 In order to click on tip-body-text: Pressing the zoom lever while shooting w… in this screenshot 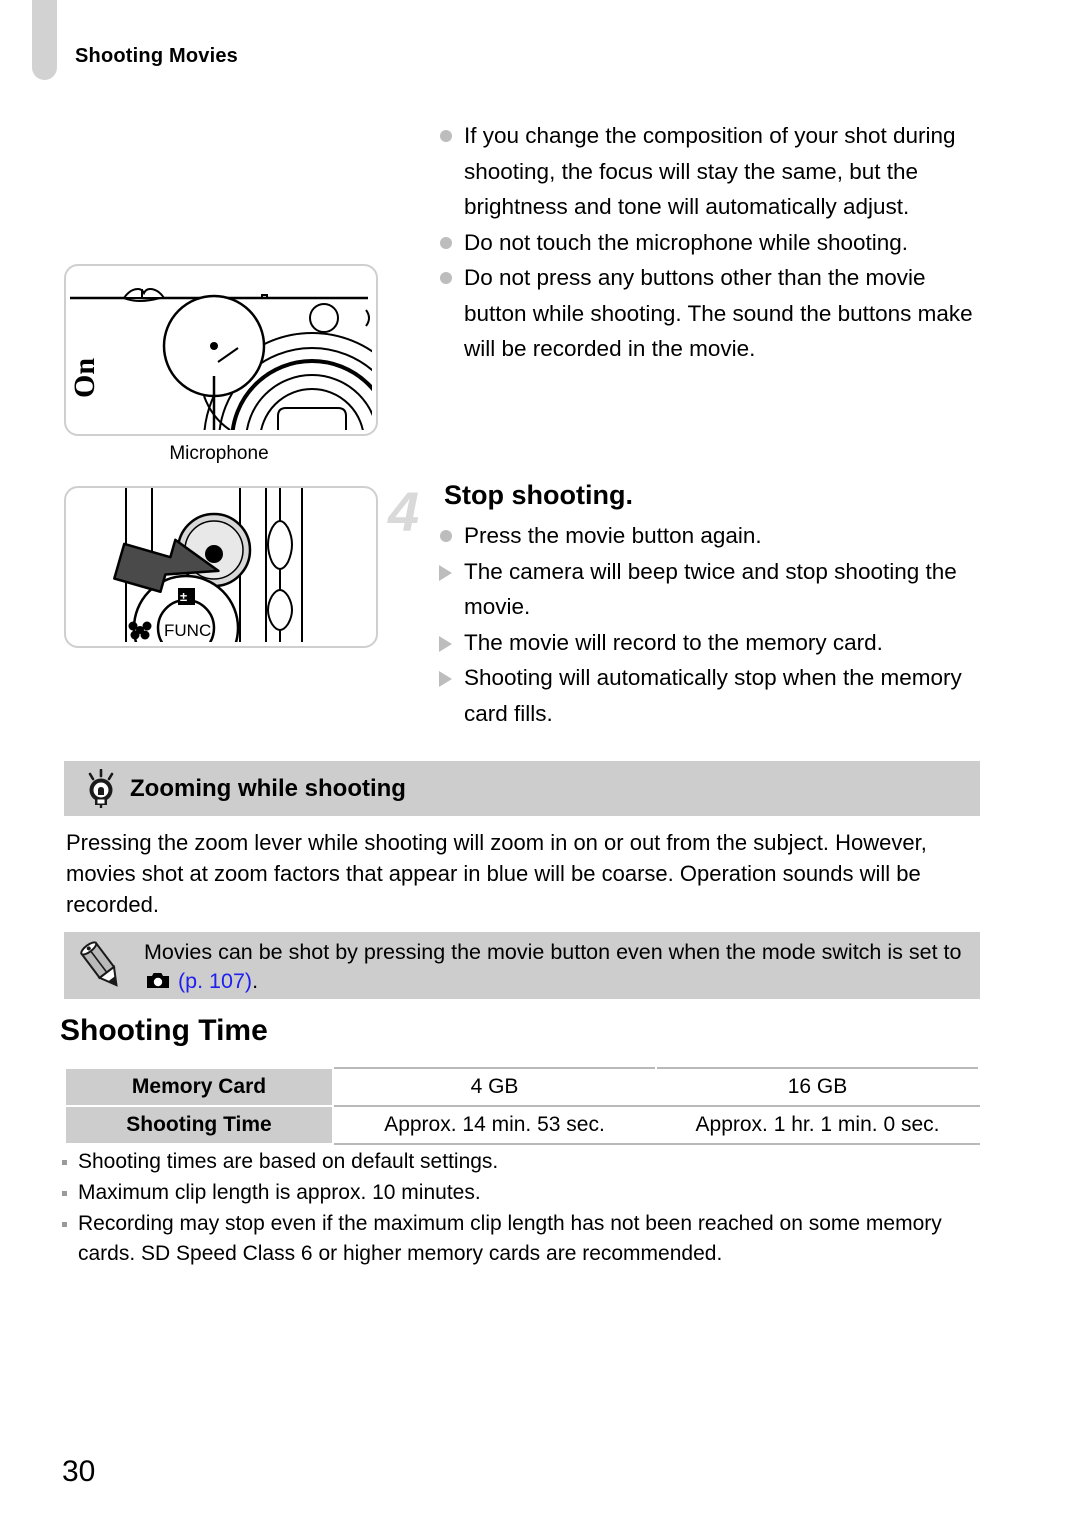, I will do `click(496, 873)`.